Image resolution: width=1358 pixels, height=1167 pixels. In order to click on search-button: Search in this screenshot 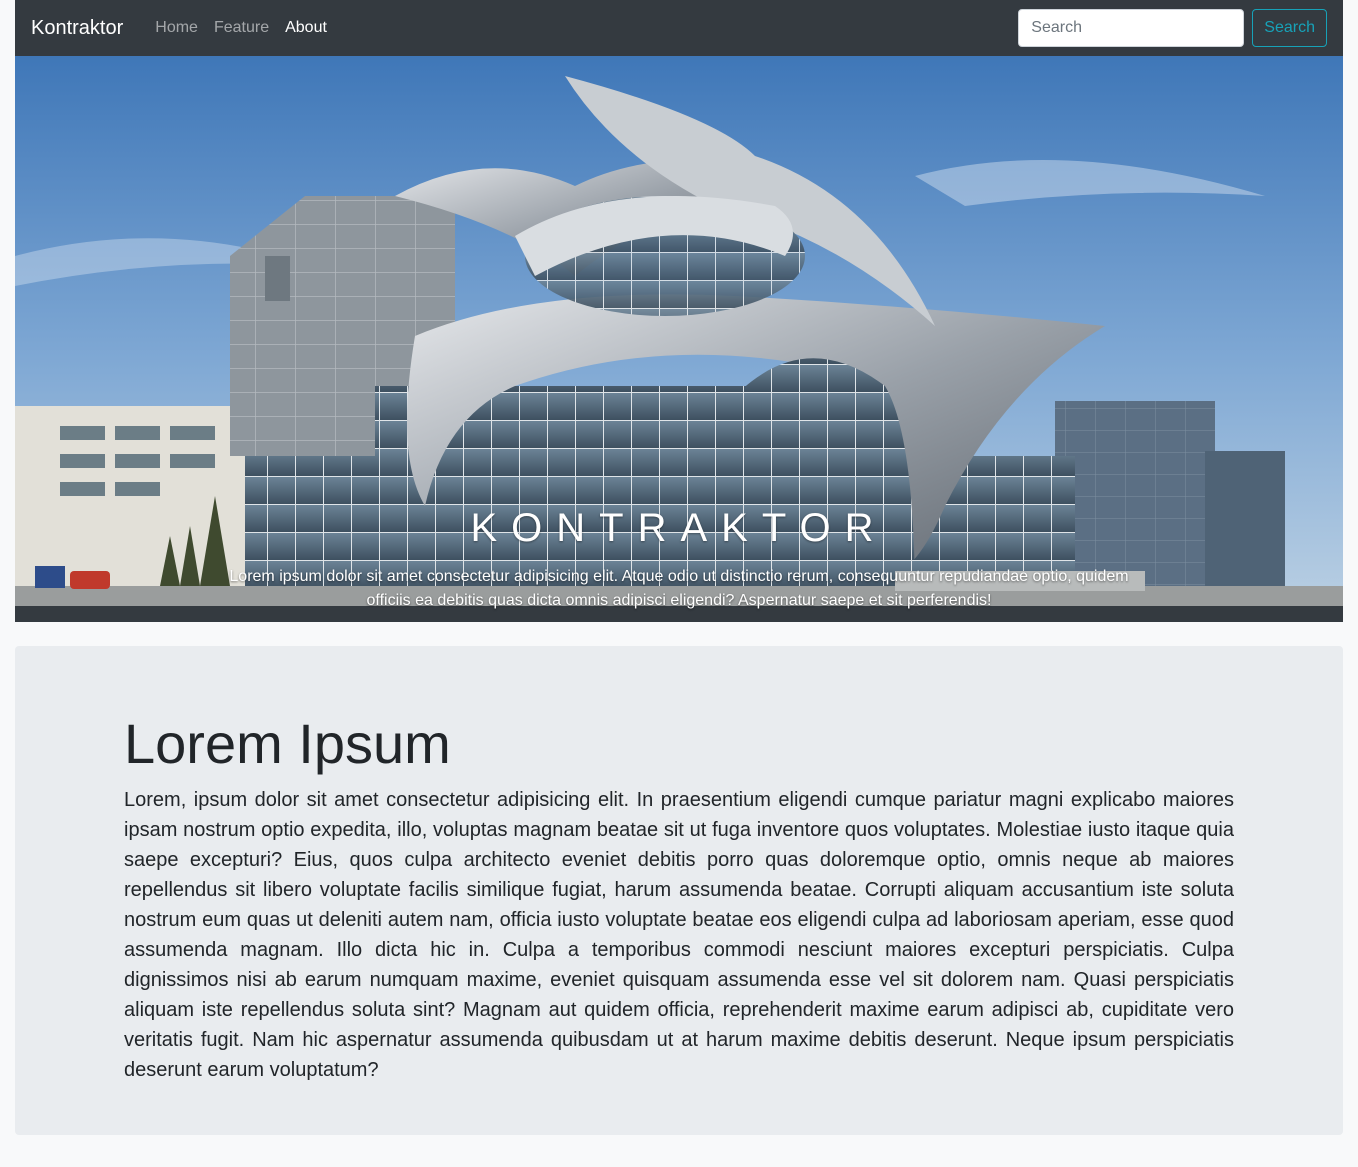, I will do `click(1289, 28)`.